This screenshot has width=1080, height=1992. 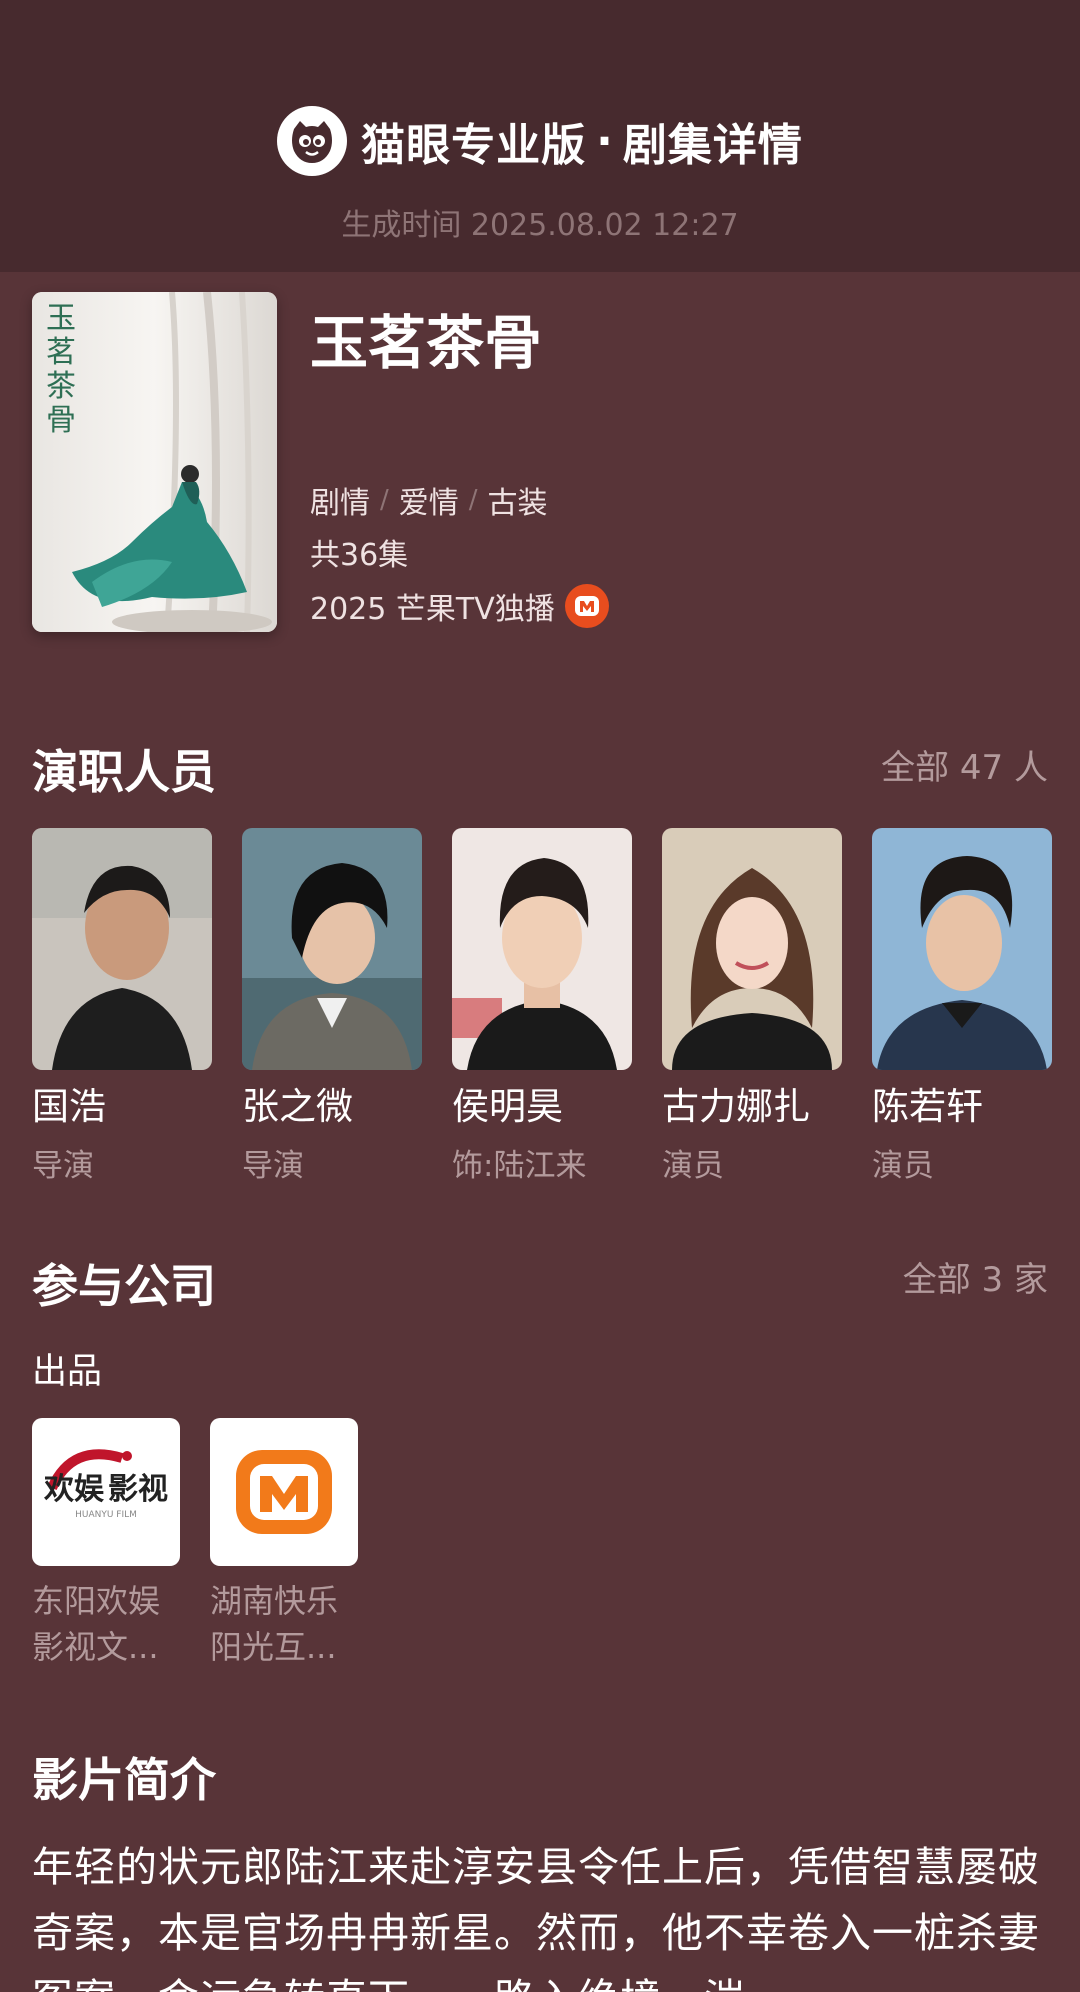 What do you see at coordinates (507, 1106) in the screenshot?
I see `cast-name: 侯明昊` at bounding box center [507, 1106].